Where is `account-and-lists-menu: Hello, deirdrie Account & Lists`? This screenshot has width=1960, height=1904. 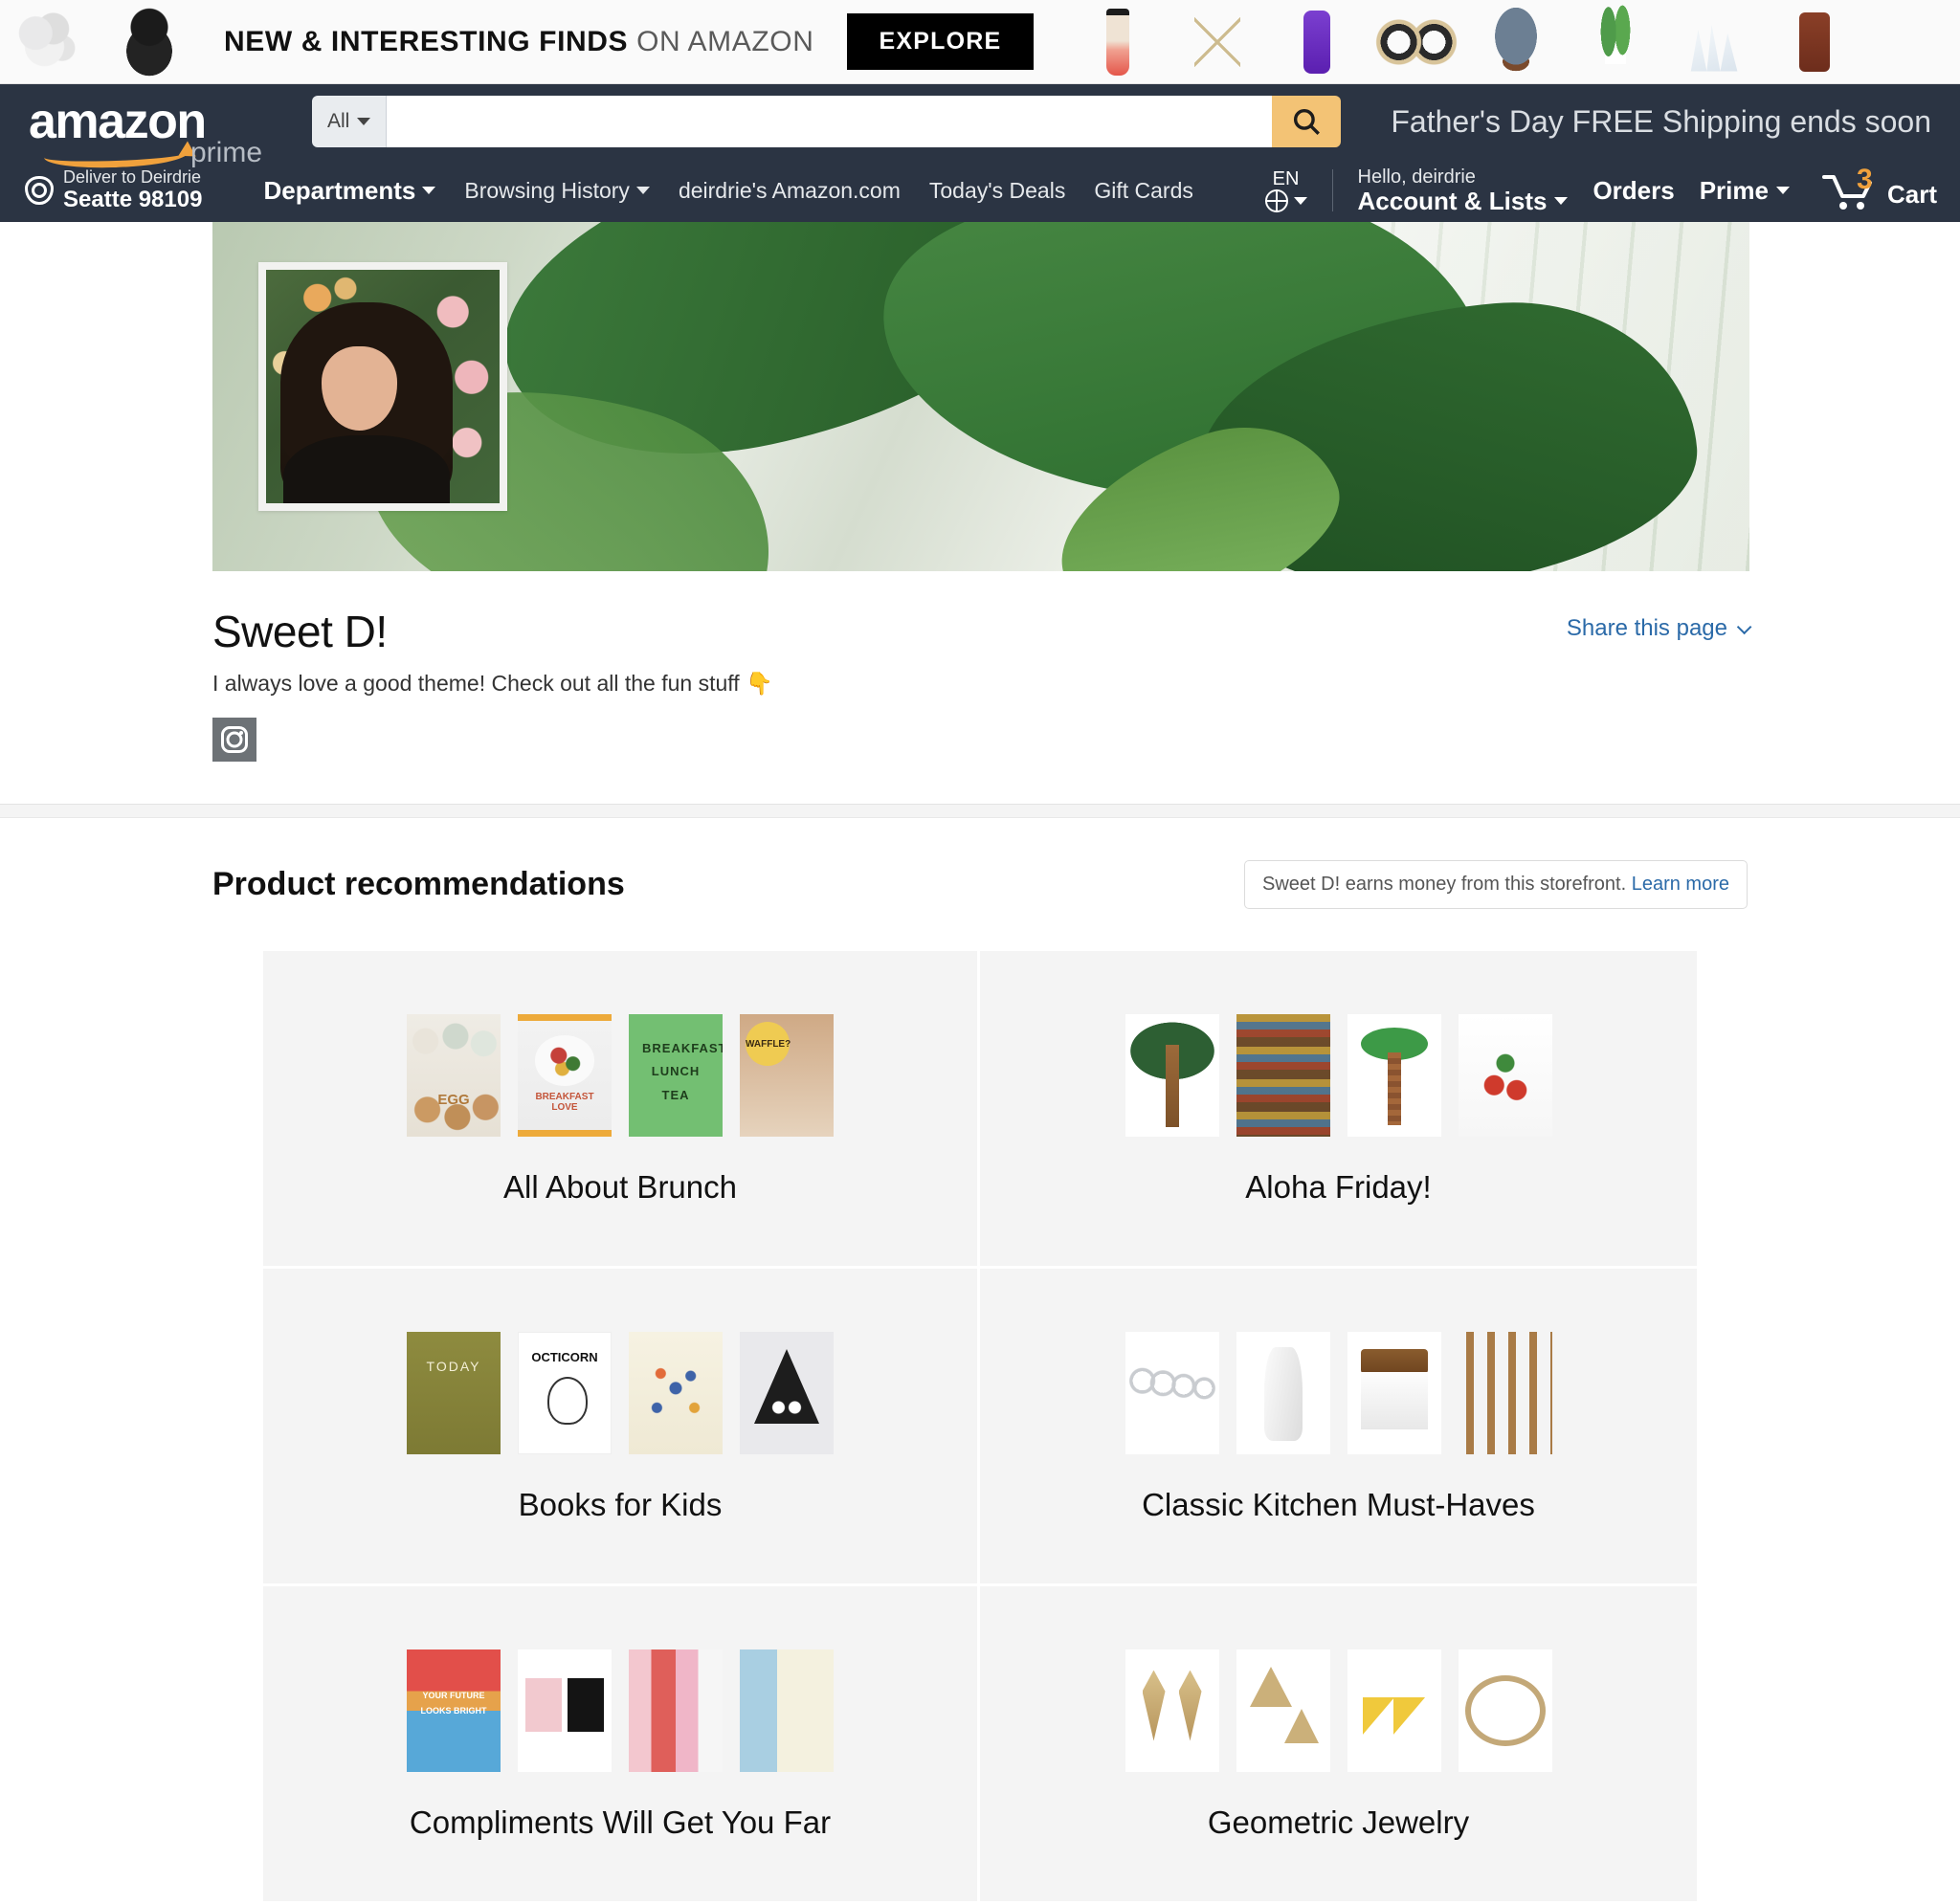 account-and-lists-menu: Hello, deirdrie Account & Lists is located at coordinates (1463, 190).